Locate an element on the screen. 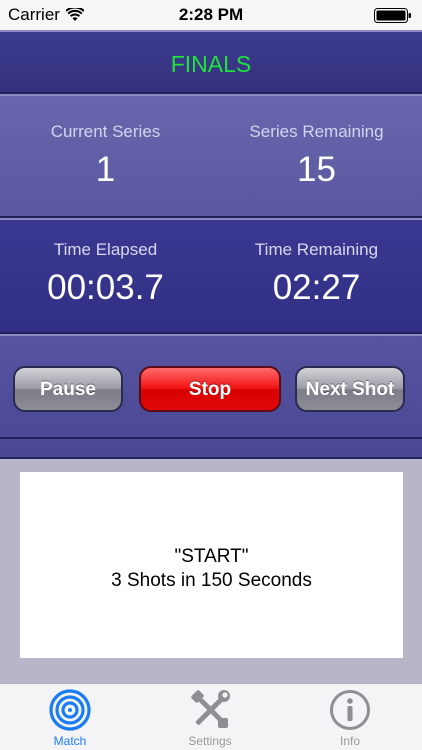  current-series: Current Series 1 is located at coordinates (105, 156).